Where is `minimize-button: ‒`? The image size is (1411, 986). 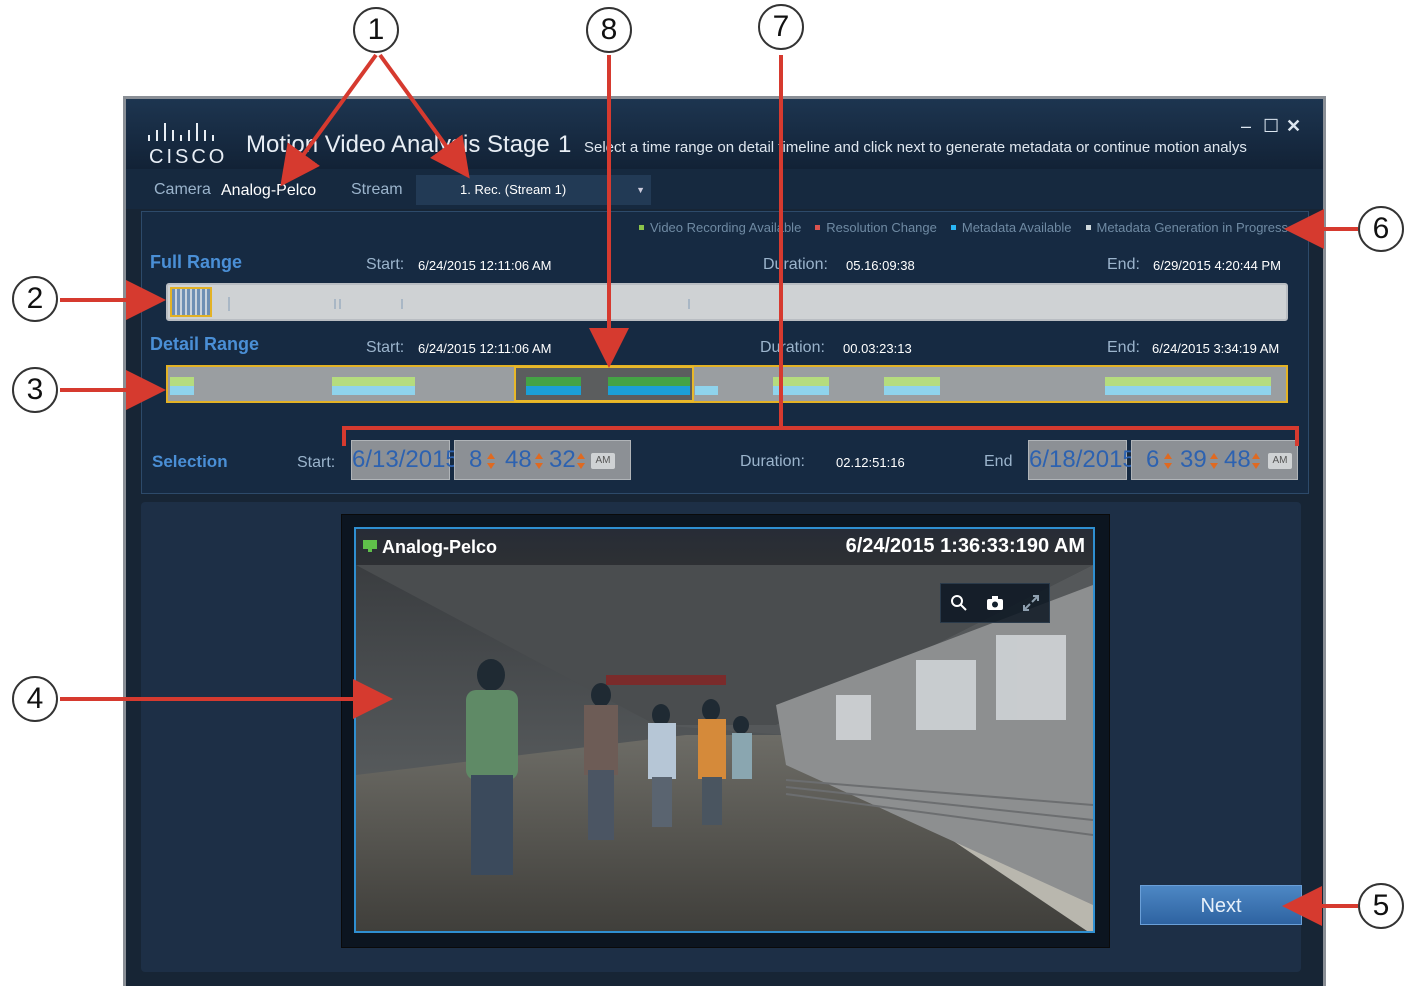 minimize-button: ‒ is located at coordinates (1246, 126).